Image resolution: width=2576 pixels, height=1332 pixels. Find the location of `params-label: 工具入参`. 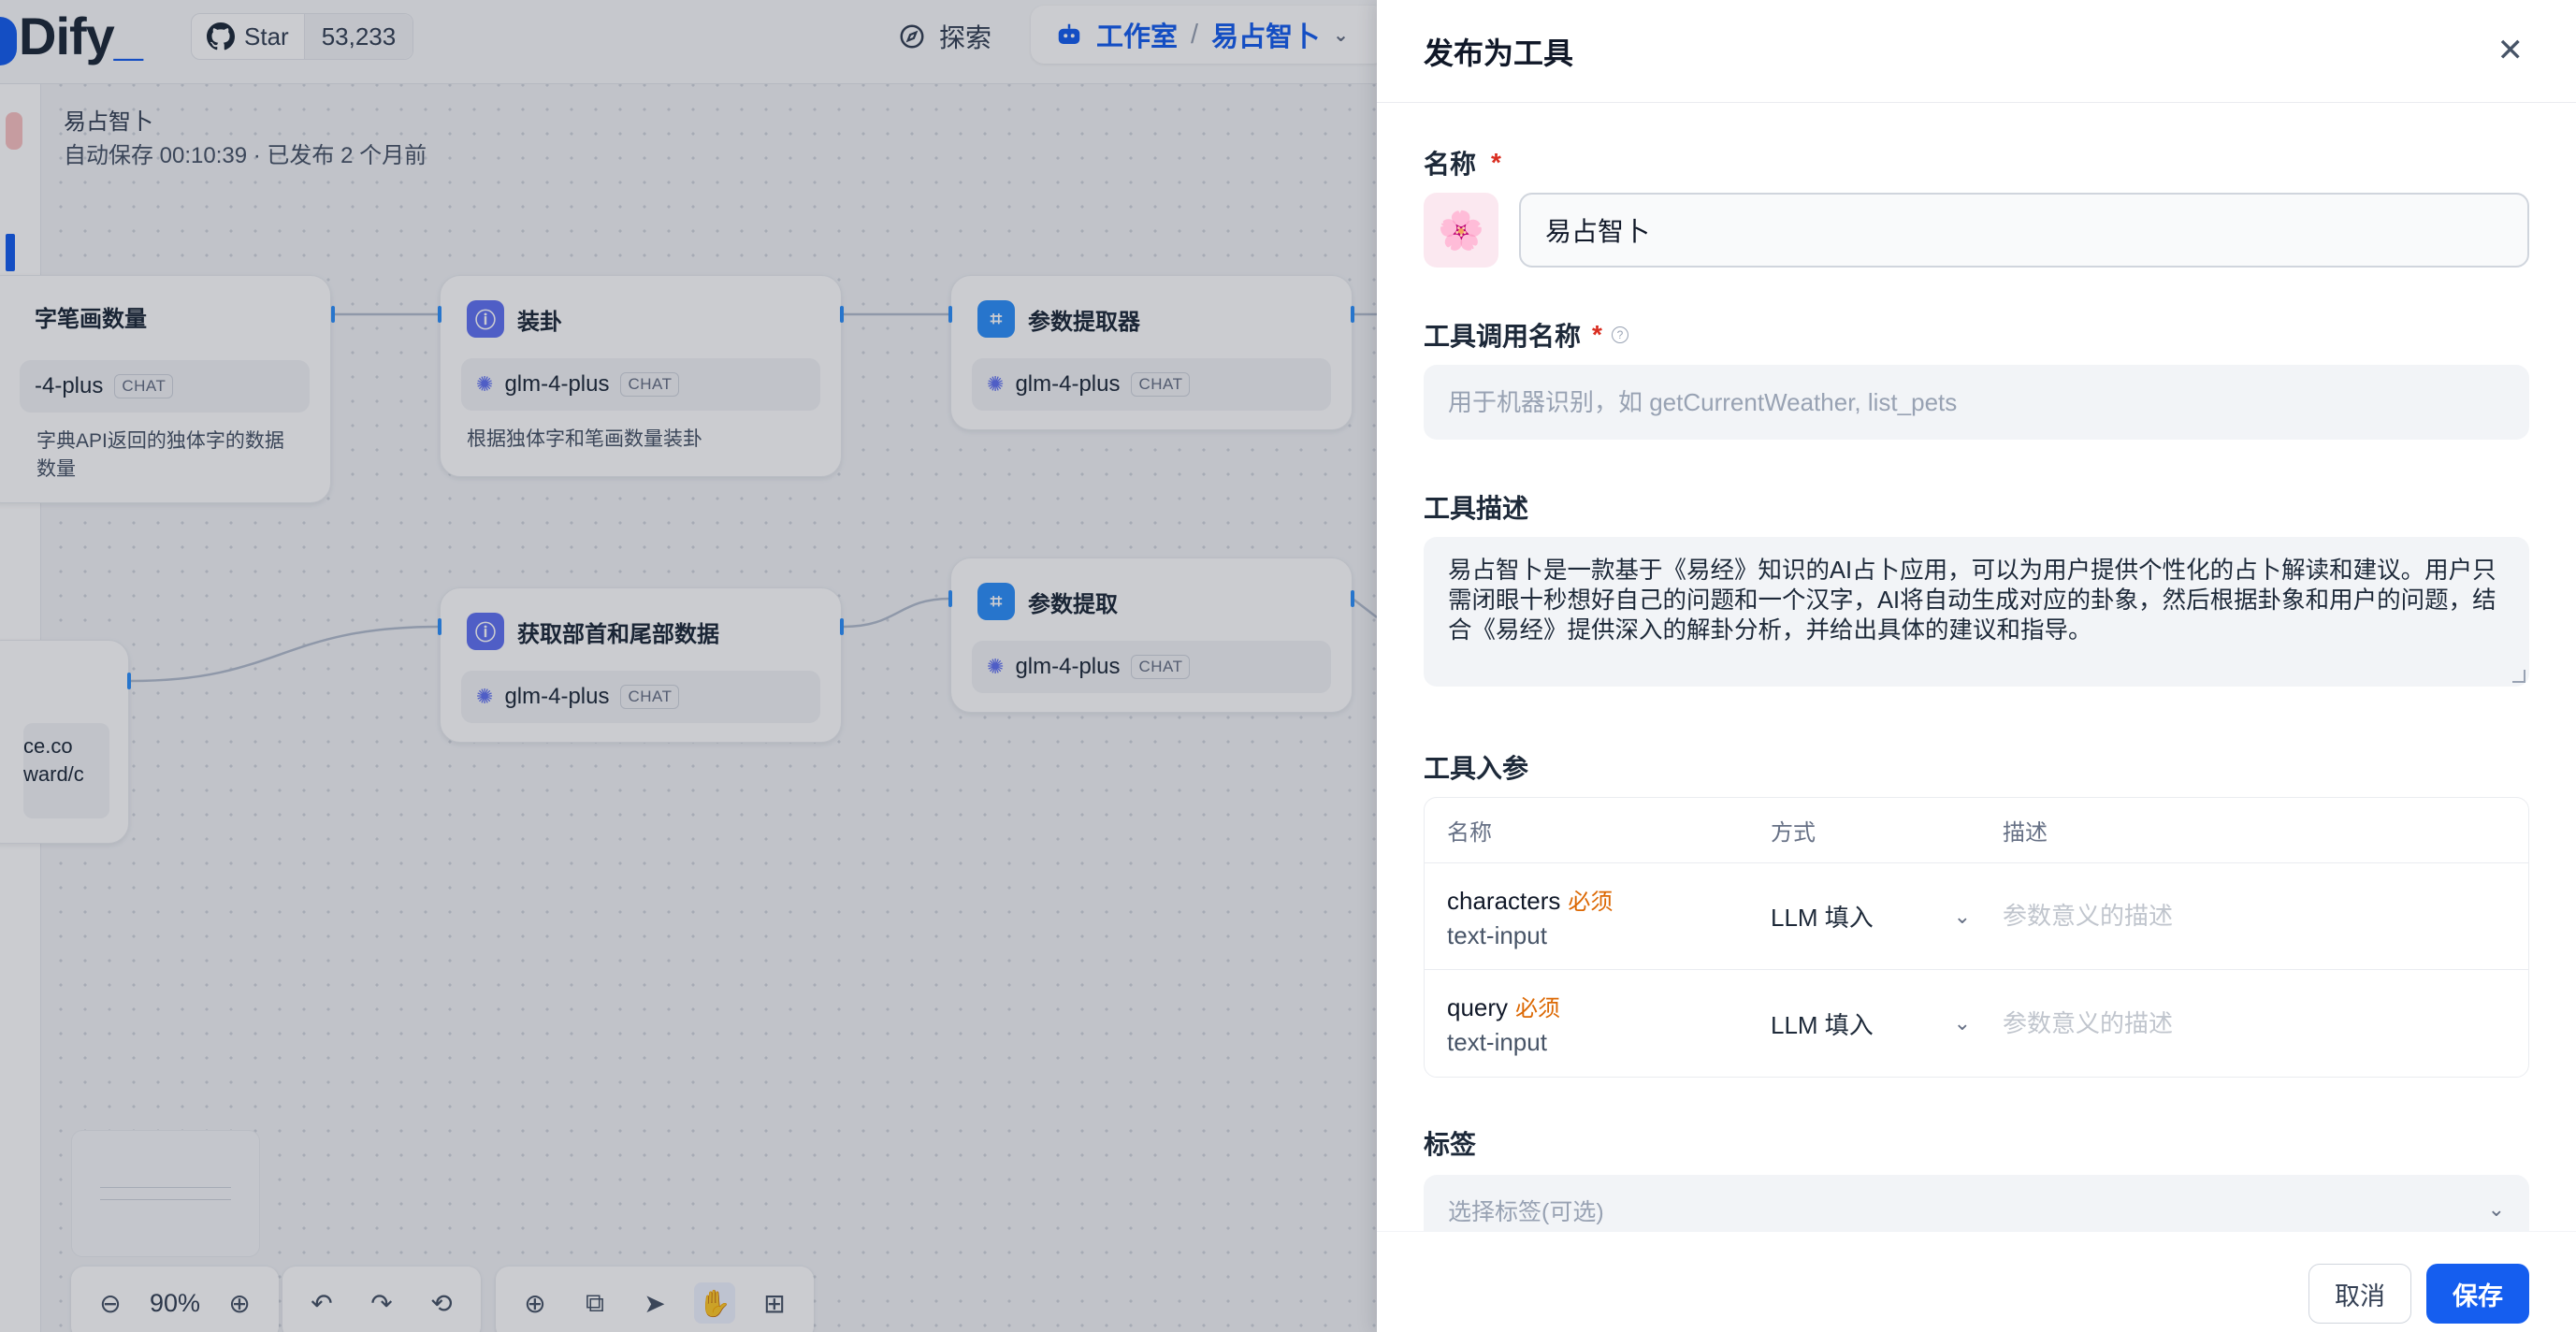

params-label: 工具入参 is located at coordinates (1476, 769).